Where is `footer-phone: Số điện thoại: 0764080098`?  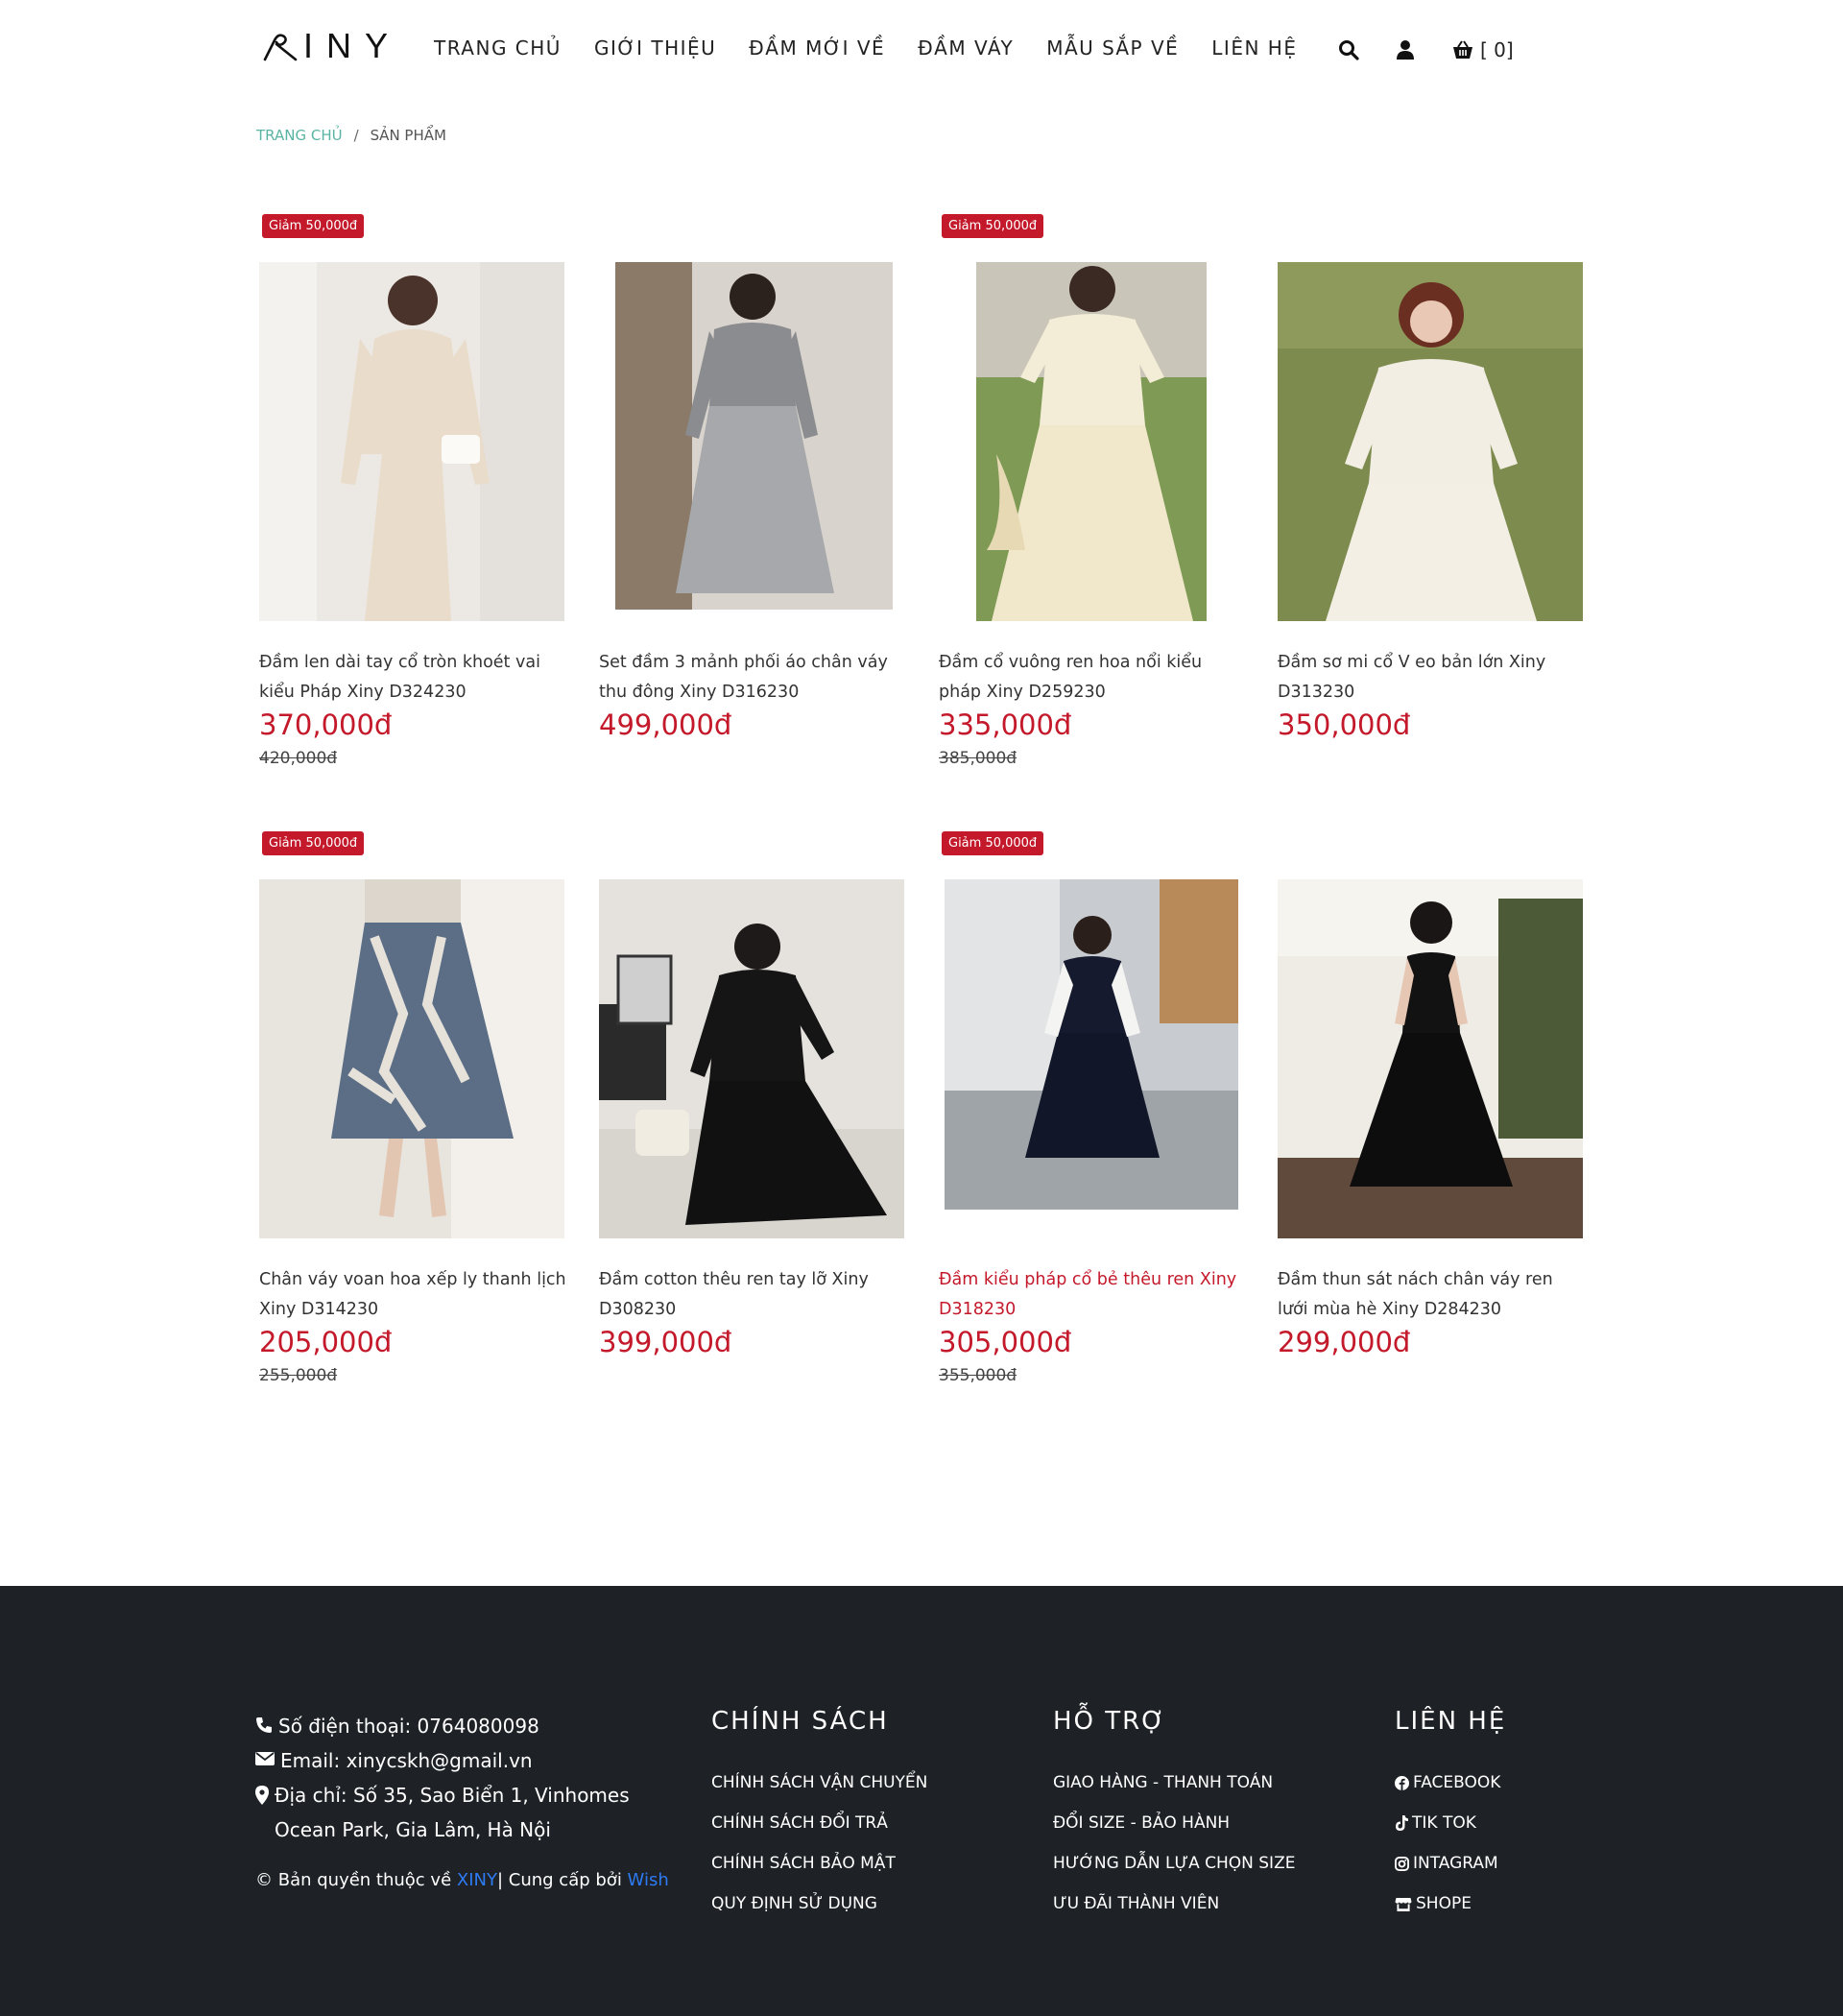
footer-phone: Số điện thoại: 0764080098 is located at coordinates (456, 1726).